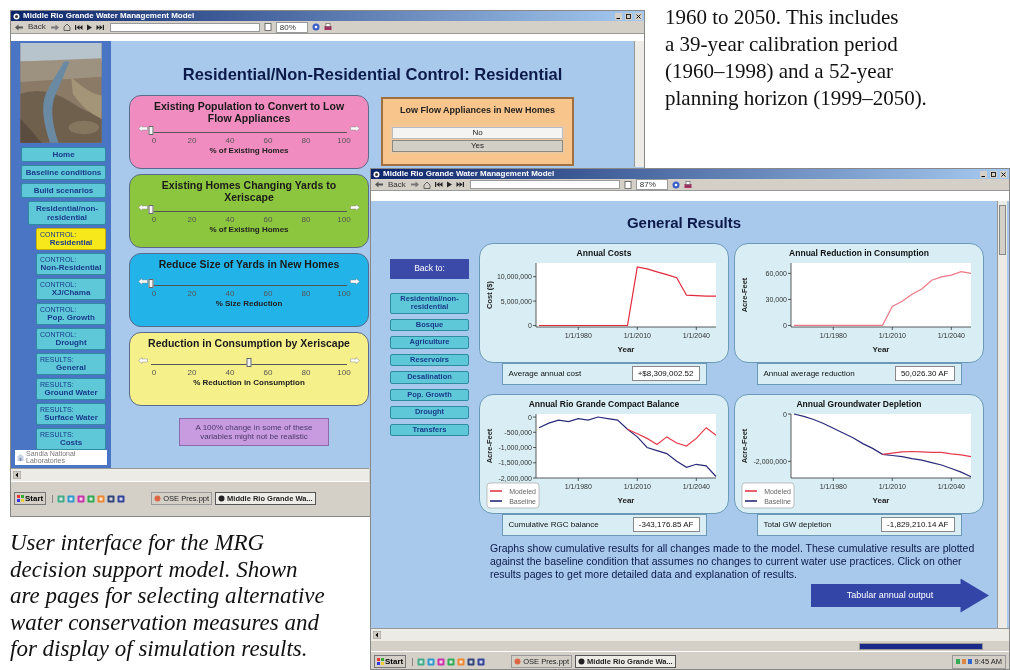 The height and width of the screenshot is (670, 1010). I want to click on warning-note: A 100% change in some of these variables might not be realistic, so click(254, 431).